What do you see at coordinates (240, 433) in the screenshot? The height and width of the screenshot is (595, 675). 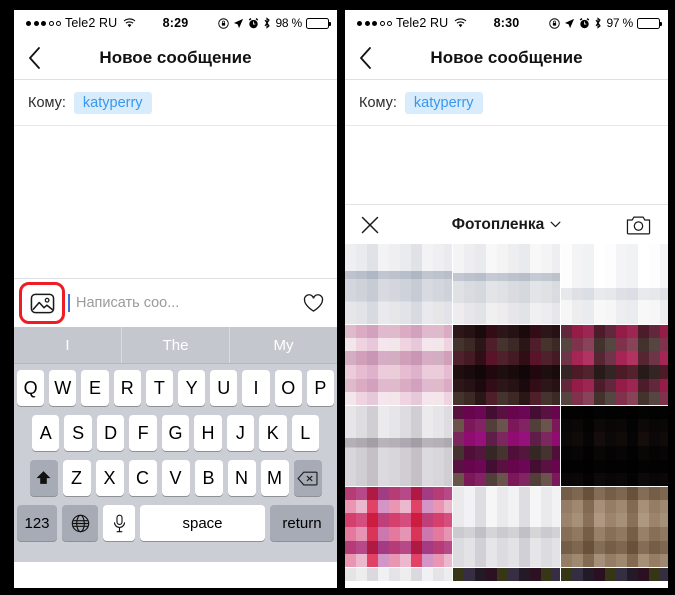 I see `key-j: J` at bounding box center [240, 433].